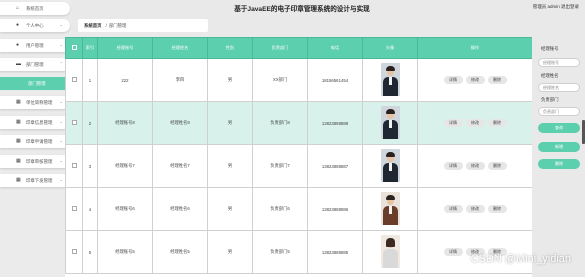  I want to click on table-row: 3 经理账号7 经理姓名7 男 负责部门7 13823888887 详情 修改 删除, so click(298, 166).